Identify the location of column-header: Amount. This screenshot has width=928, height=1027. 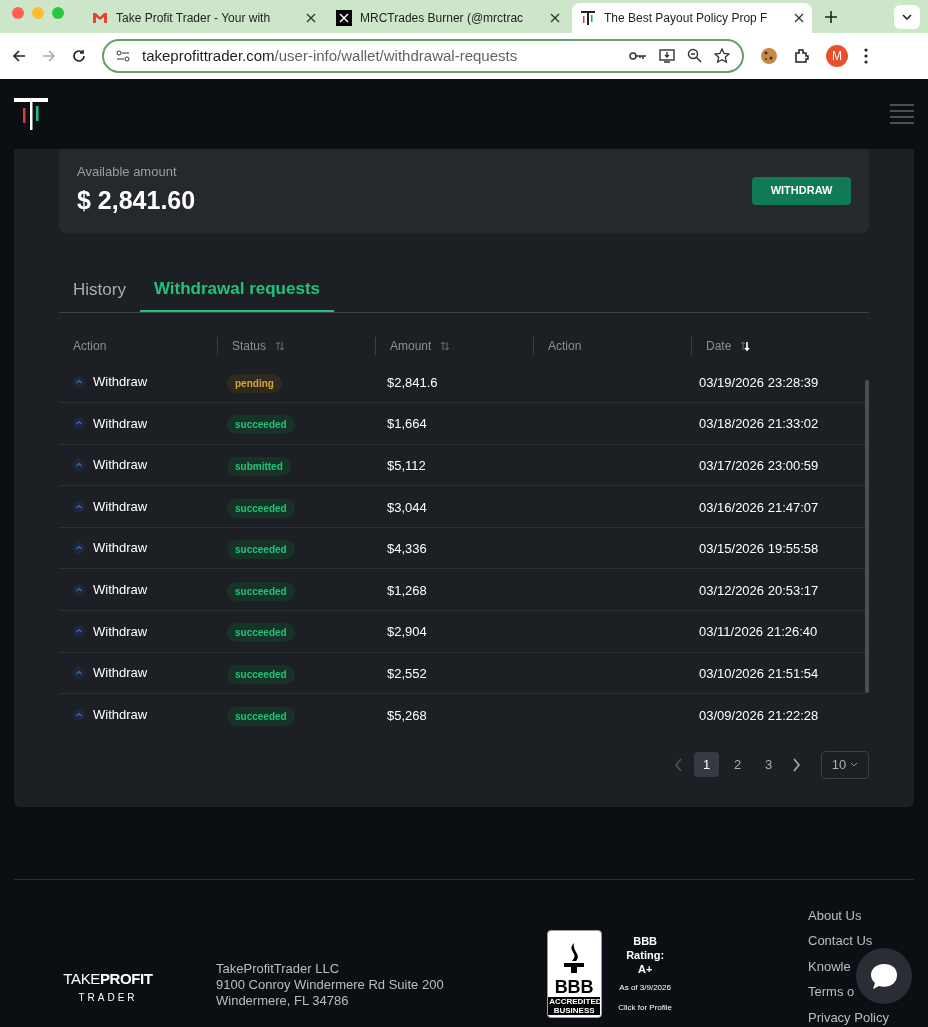
(411, 345).